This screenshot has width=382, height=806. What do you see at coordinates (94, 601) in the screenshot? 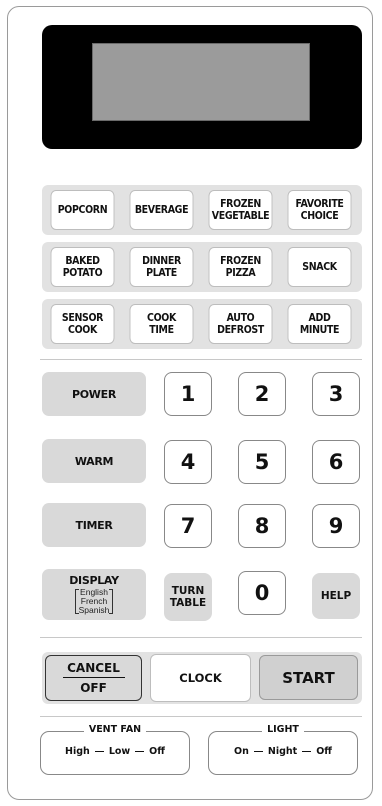
I see `language-list: English French Spanish` at bounding box center [94, 601].